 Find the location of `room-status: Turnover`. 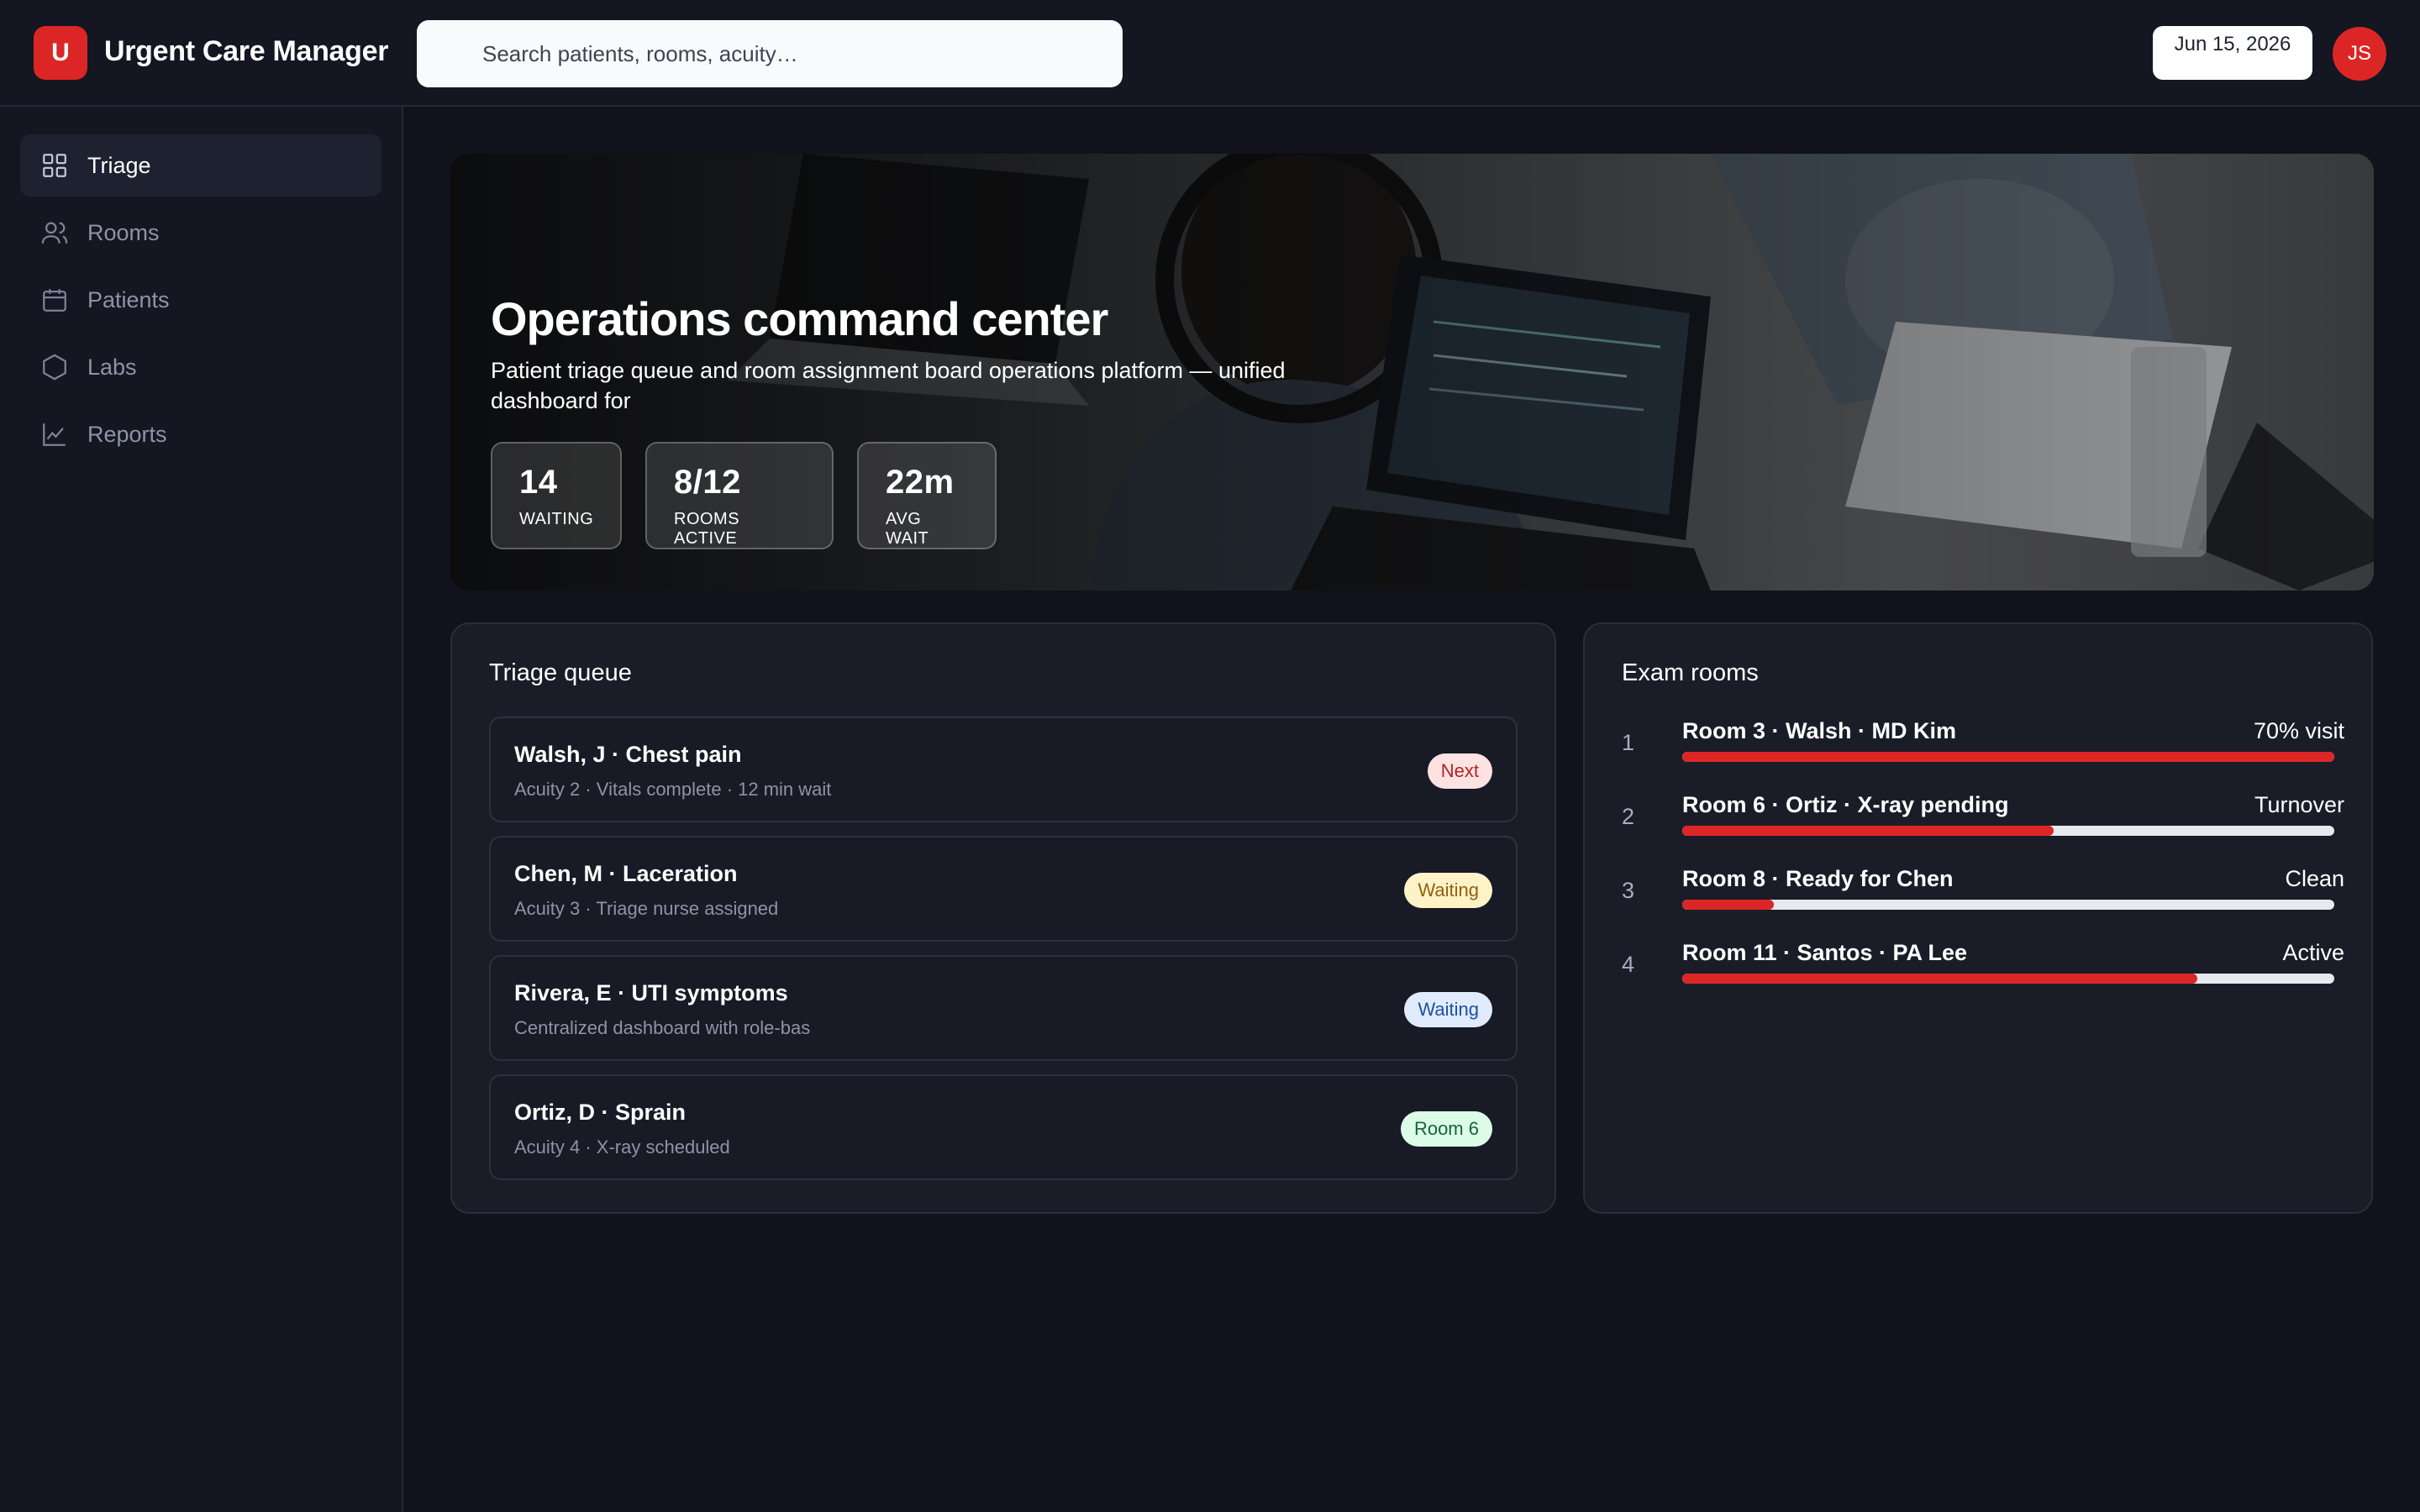

room-status: Turnover is located at coordinates (2299, 804).